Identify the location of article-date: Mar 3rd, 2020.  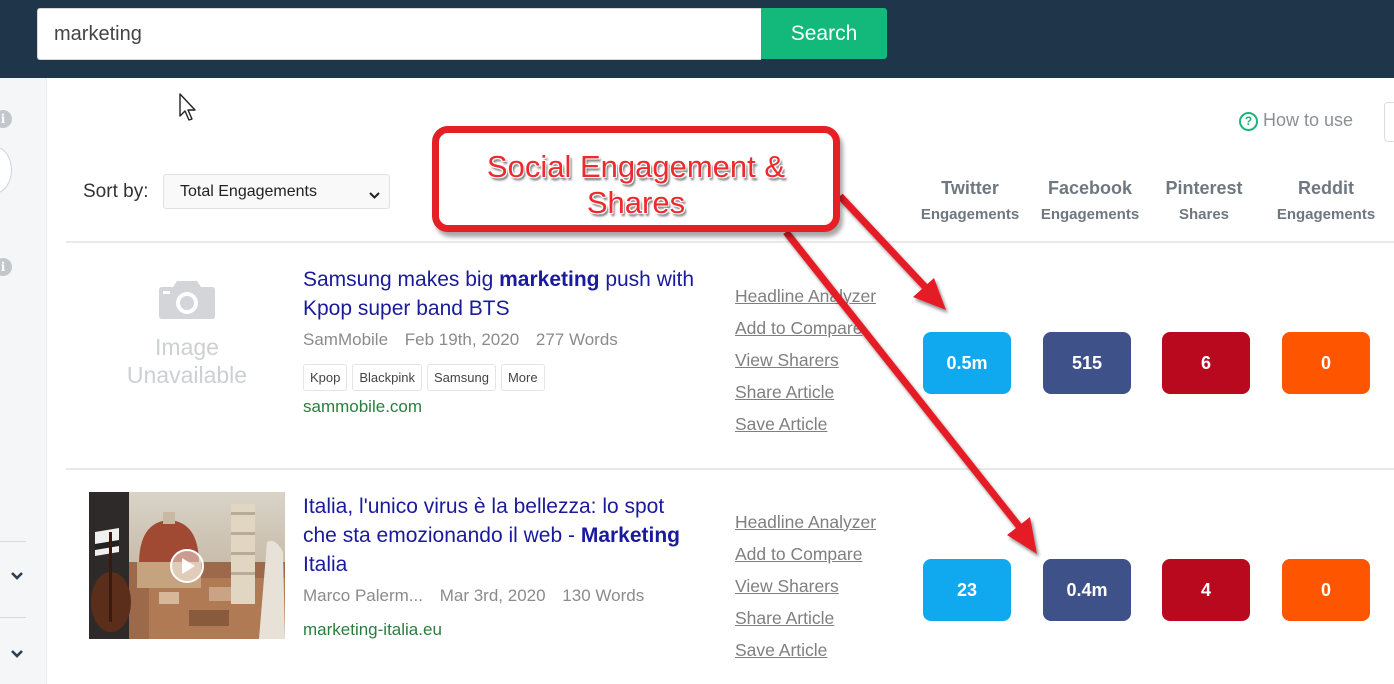
(492, 595).